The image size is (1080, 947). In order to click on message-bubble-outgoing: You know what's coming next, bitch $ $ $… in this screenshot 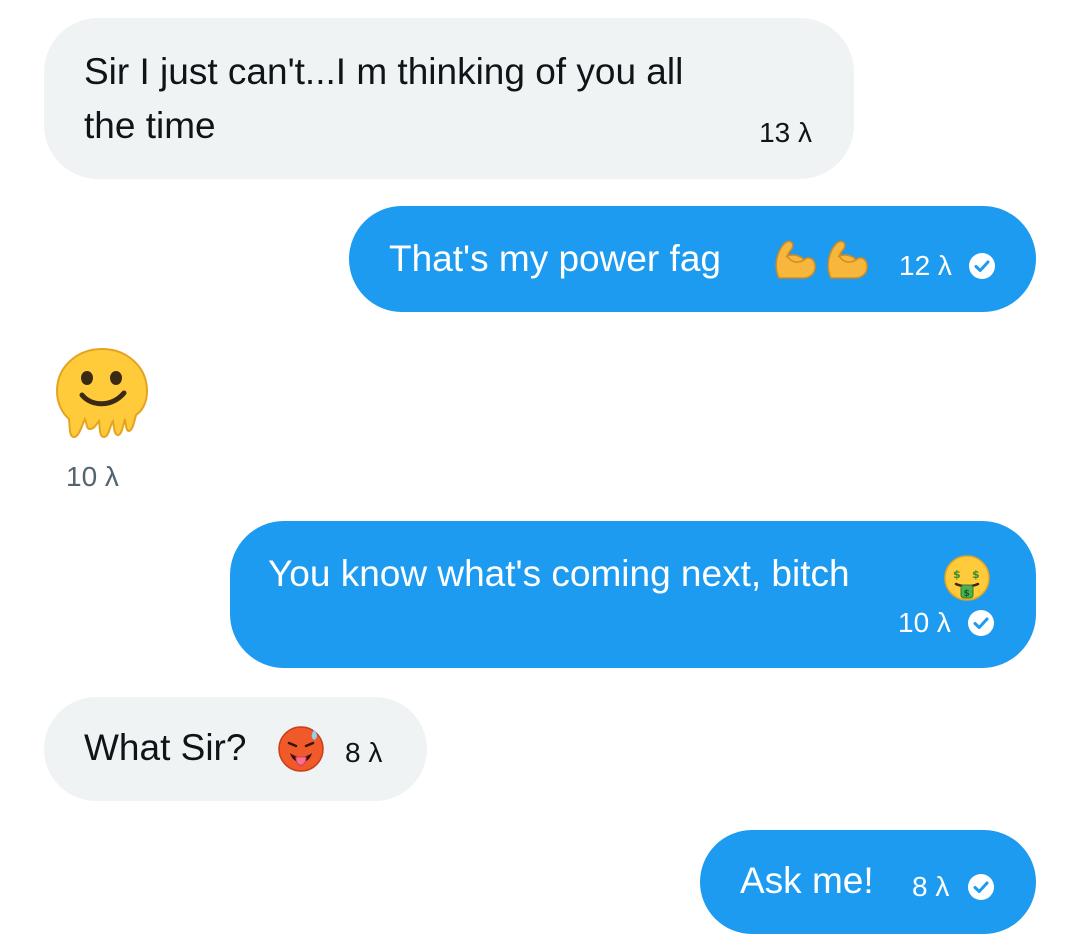, I will do `click(633, 594)`.